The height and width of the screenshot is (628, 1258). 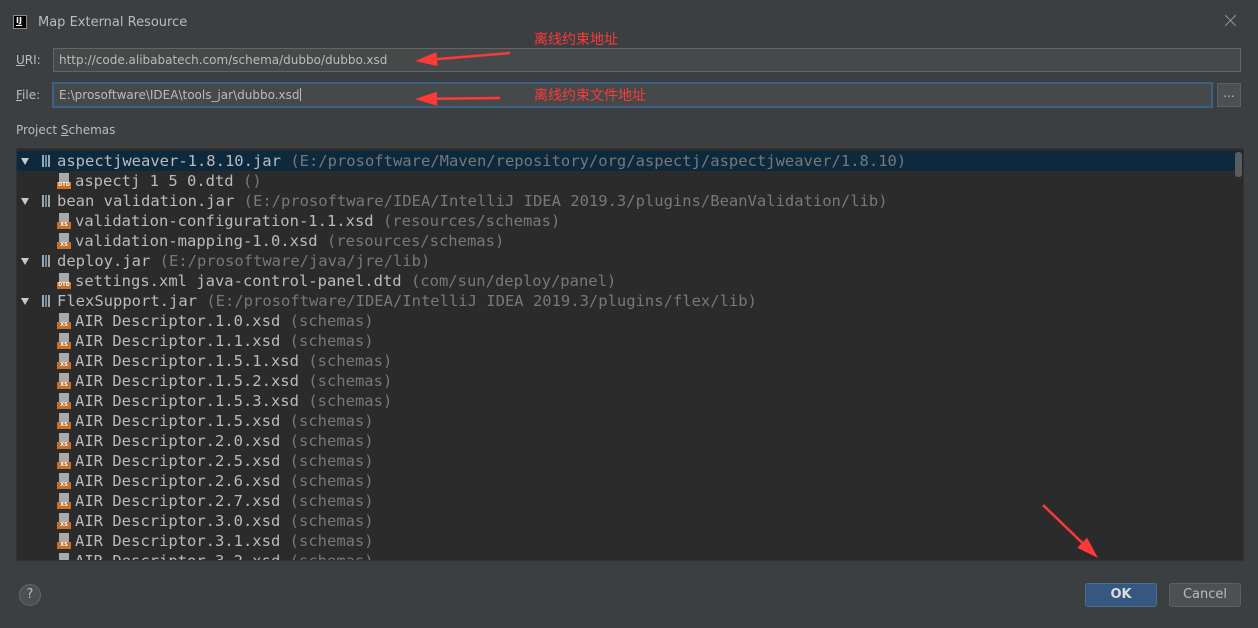 What do you see at coordinates (1063, 524) in the screenshot?
I see `ok-arrow-shaft` at bounding box center [1063, 524].